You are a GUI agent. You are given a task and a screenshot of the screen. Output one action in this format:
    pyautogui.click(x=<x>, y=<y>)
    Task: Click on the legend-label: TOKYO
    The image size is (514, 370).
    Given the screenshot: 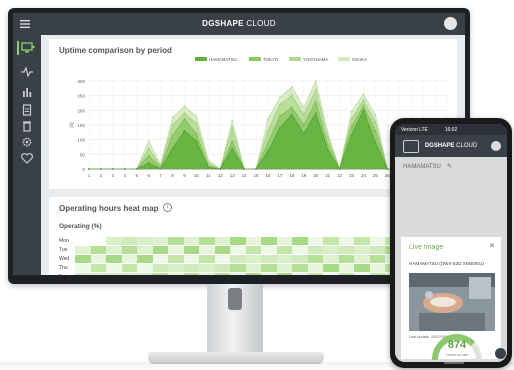 What is the action you would take?
    pyautogui.click(x=271, y=59)
    